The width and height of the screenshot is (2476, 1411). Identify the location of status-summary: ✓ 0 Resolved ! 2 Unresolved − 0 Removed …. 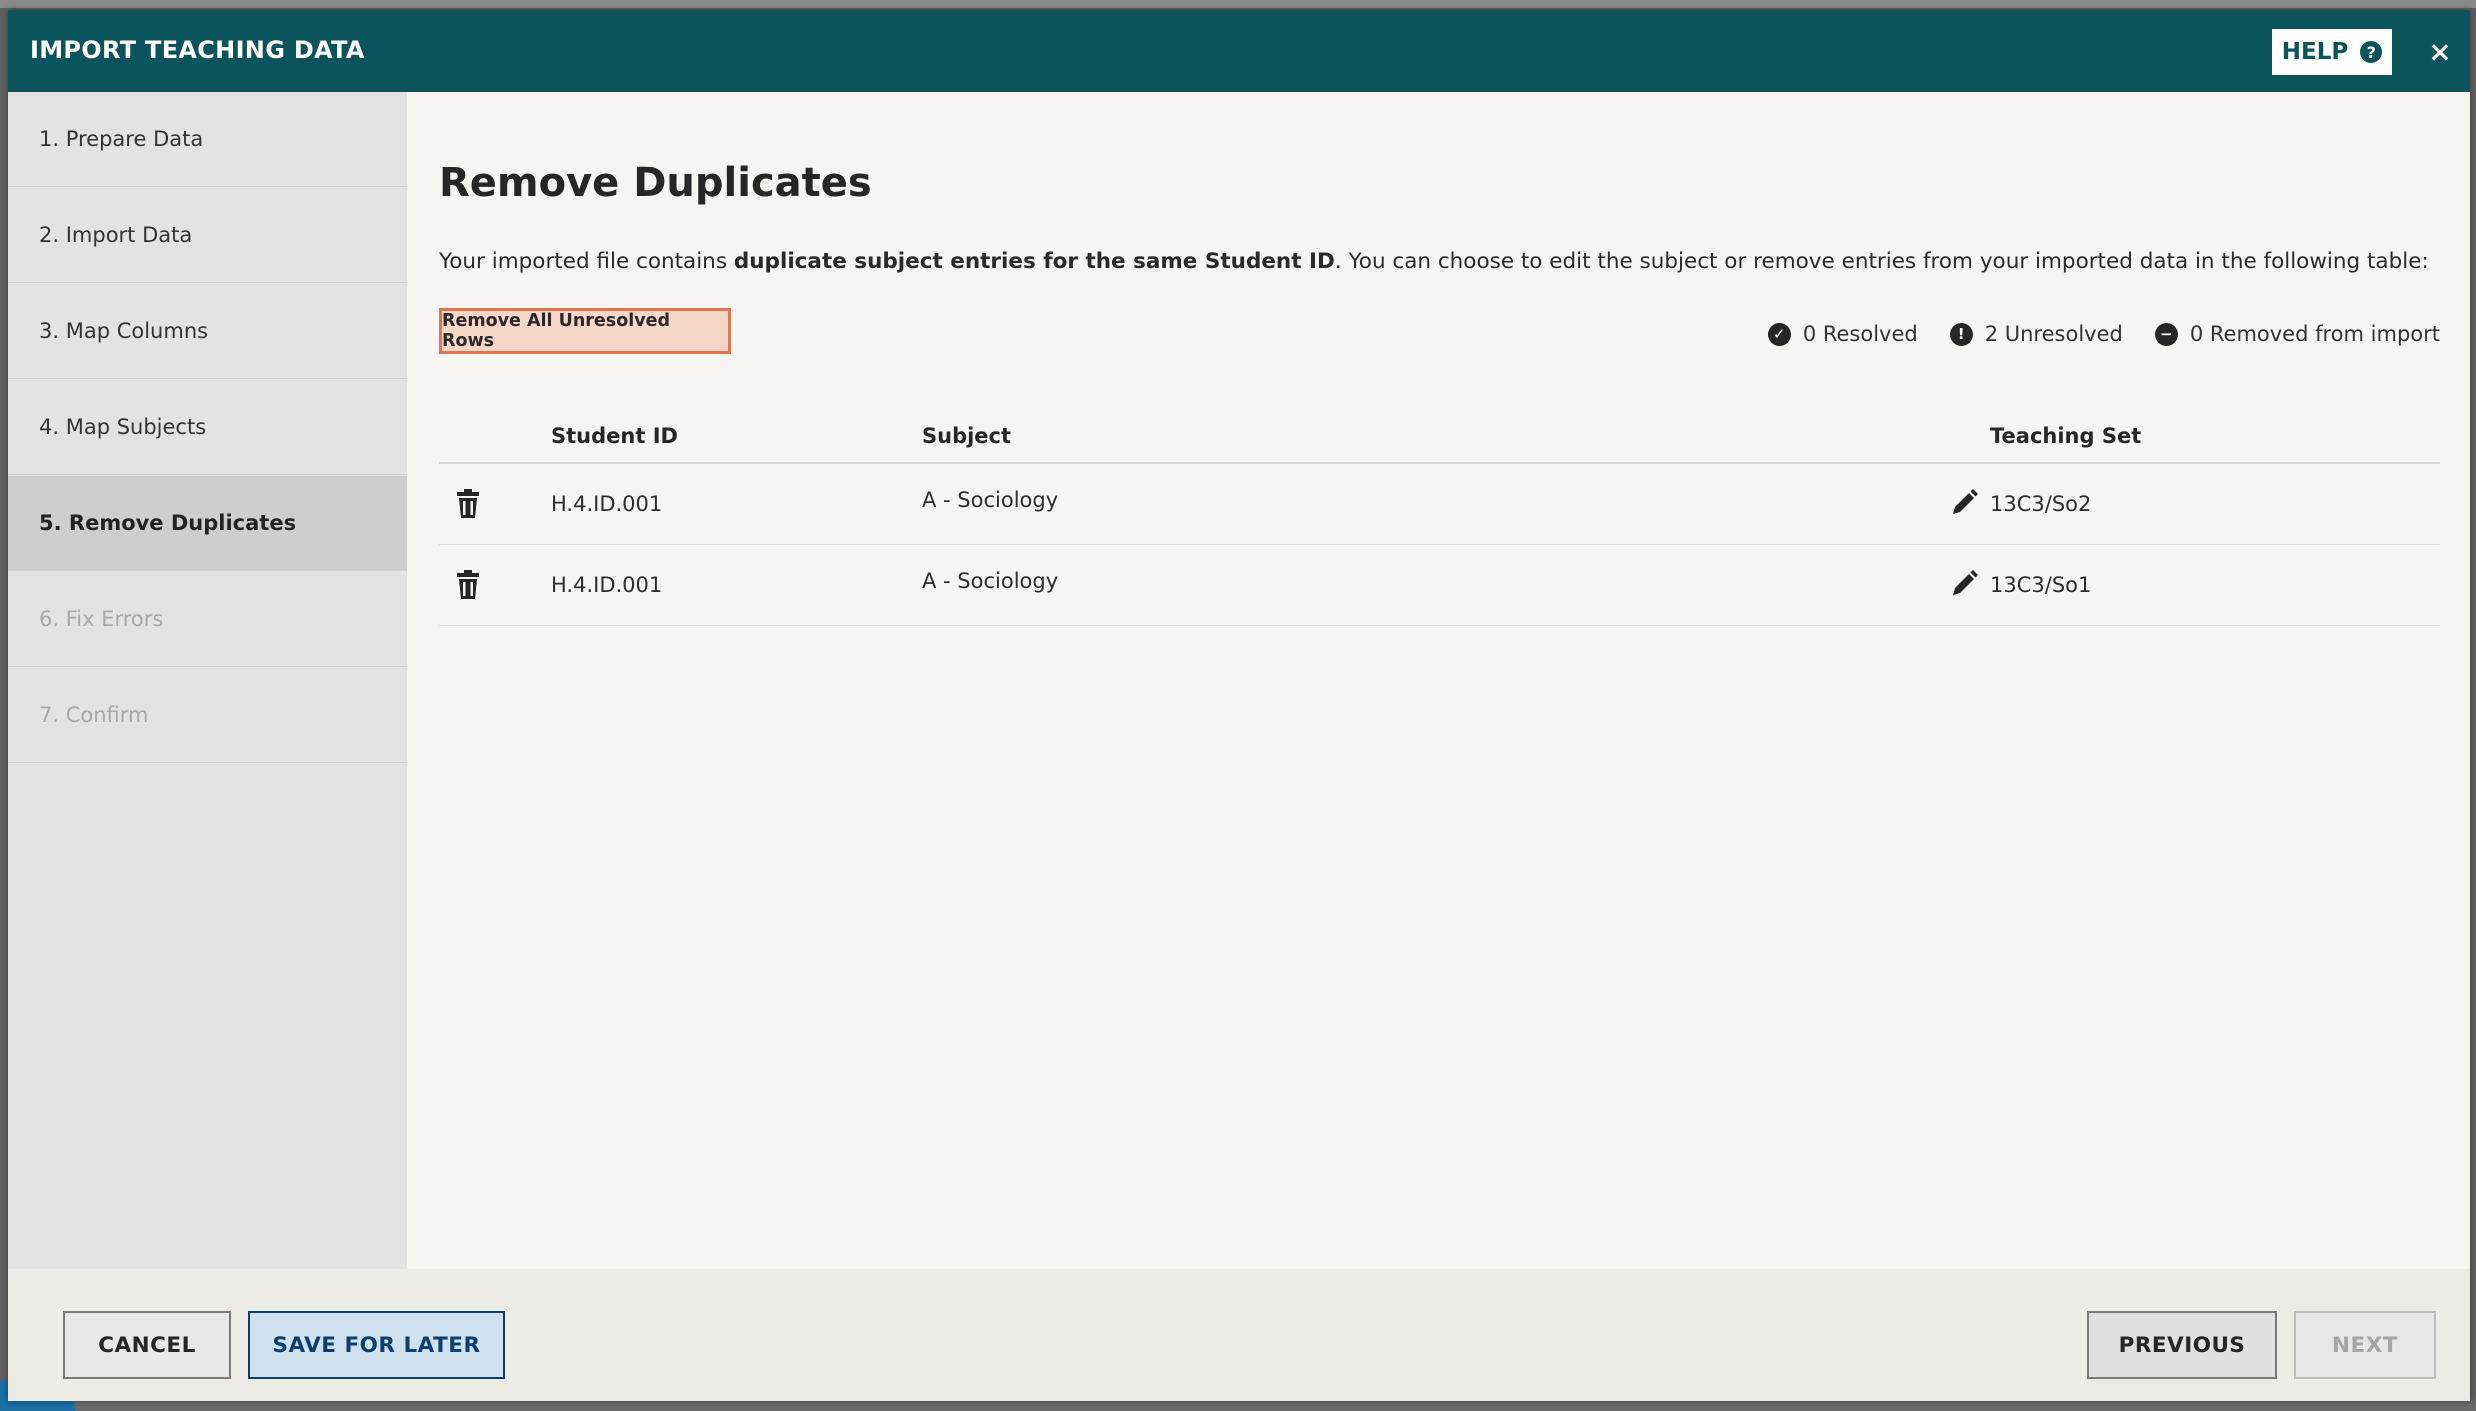
(2103, 334).